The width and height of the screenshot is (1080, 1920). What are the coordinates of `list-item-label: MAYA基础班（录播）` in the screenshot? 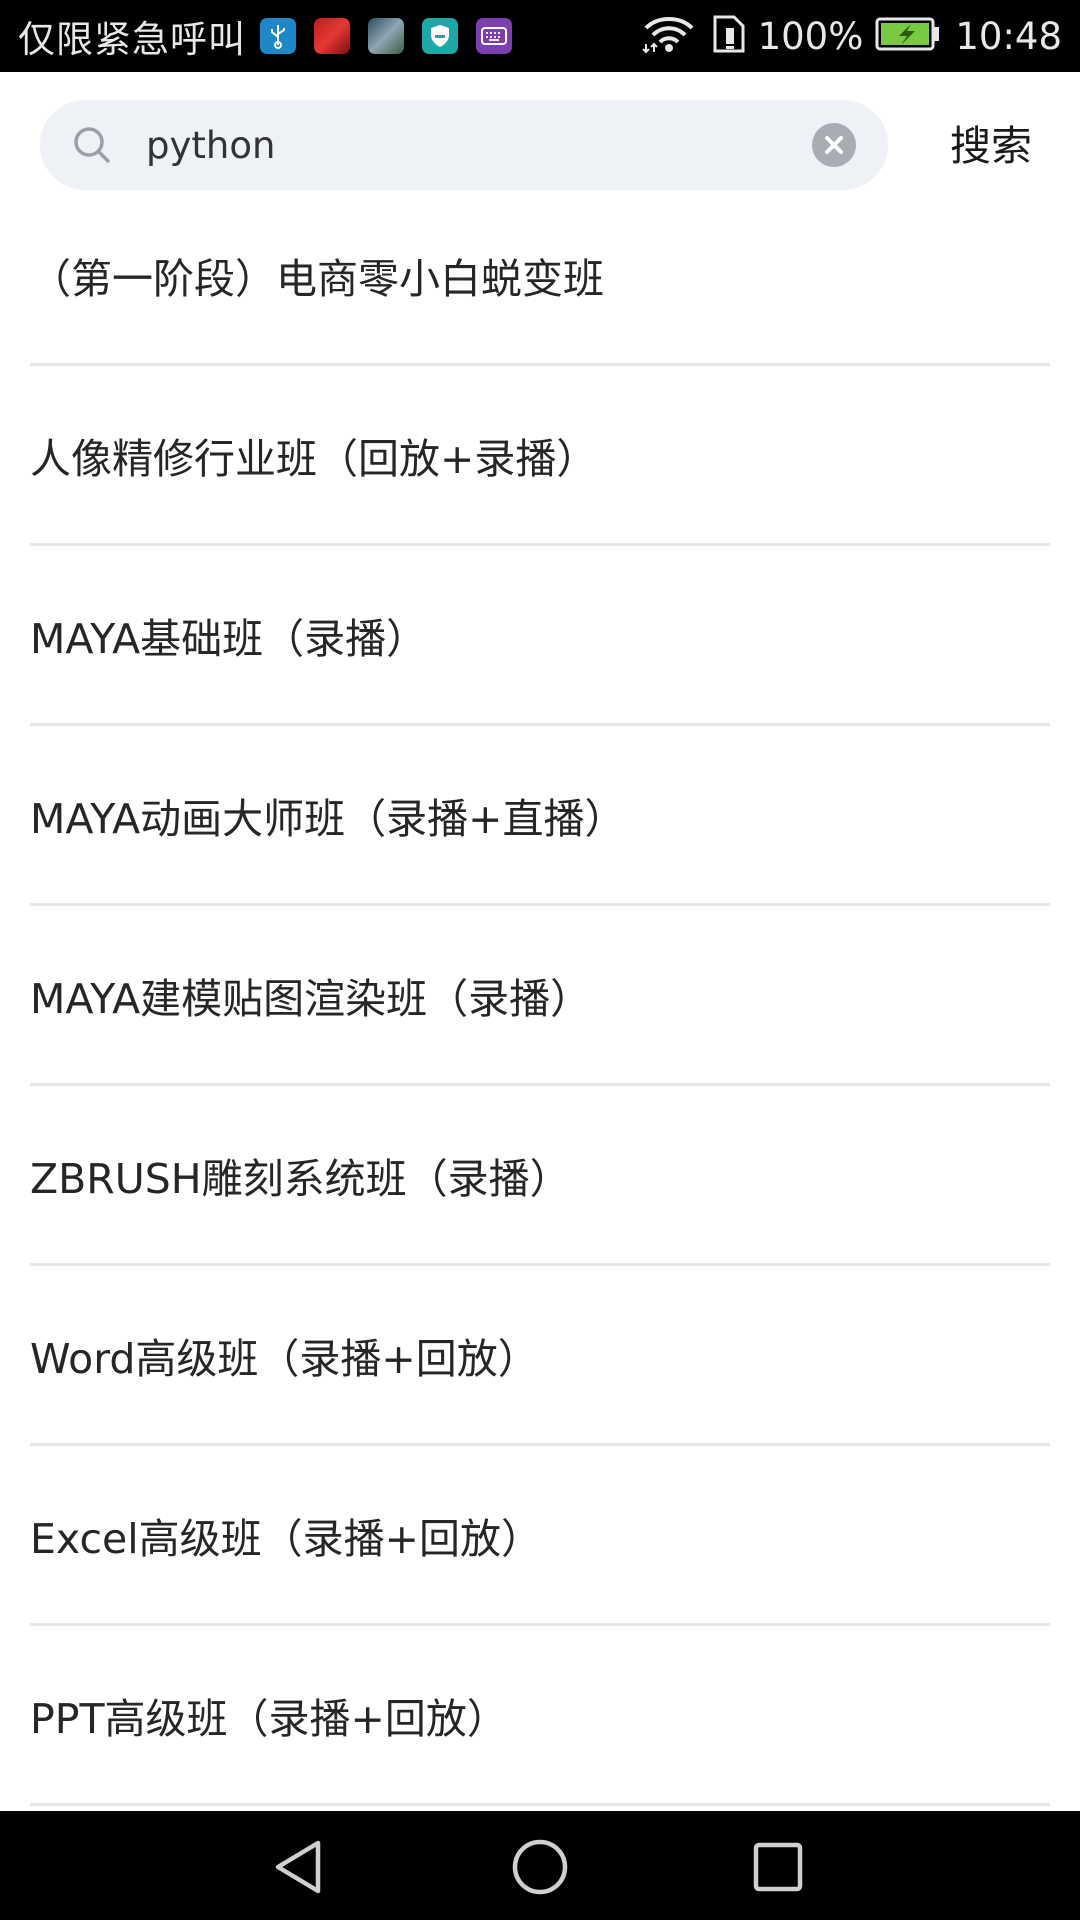 It's located at (229, 638).